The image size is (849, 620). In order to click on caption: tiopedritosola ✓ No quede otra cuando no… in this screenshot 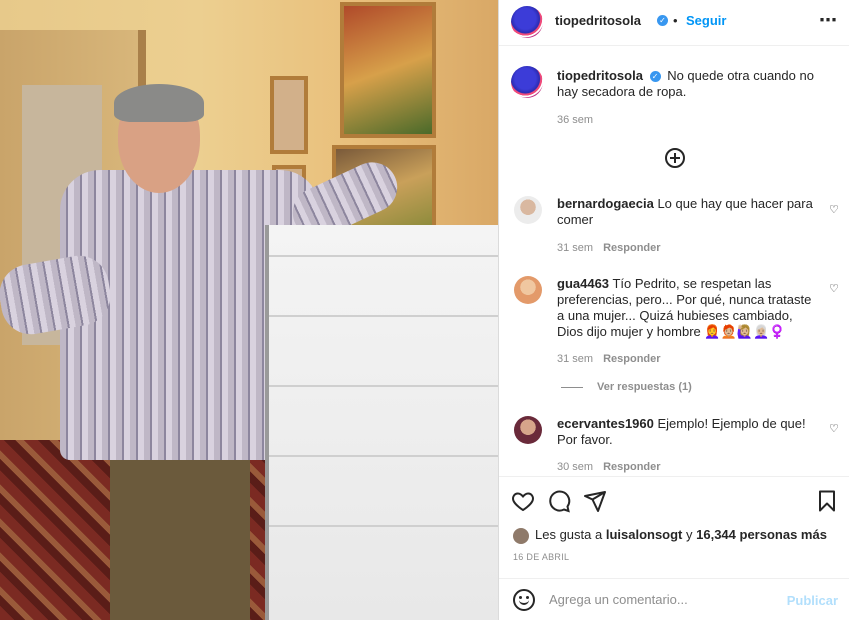, I will do `click(697, 84)`.